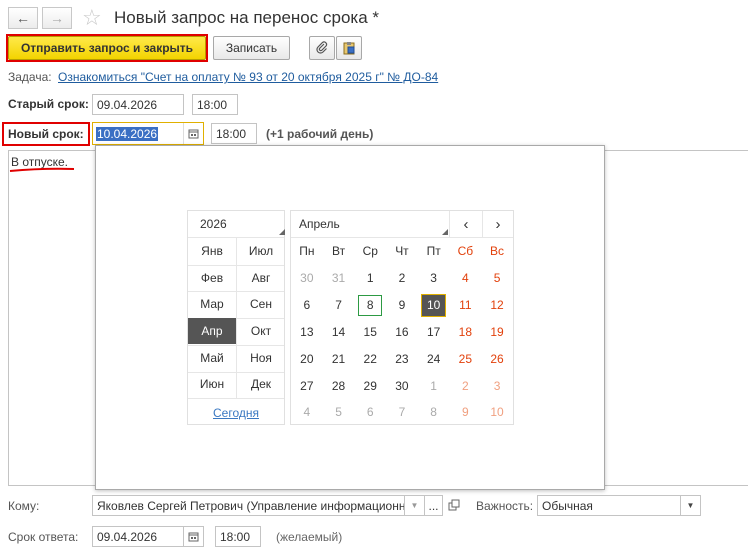 Image resolution: width=748 pixels, height=551 pixels. What do you see at coordinates (194, 536) in the screenshot?
I see `reply-calendar-button` at bounding box center [194, 536].